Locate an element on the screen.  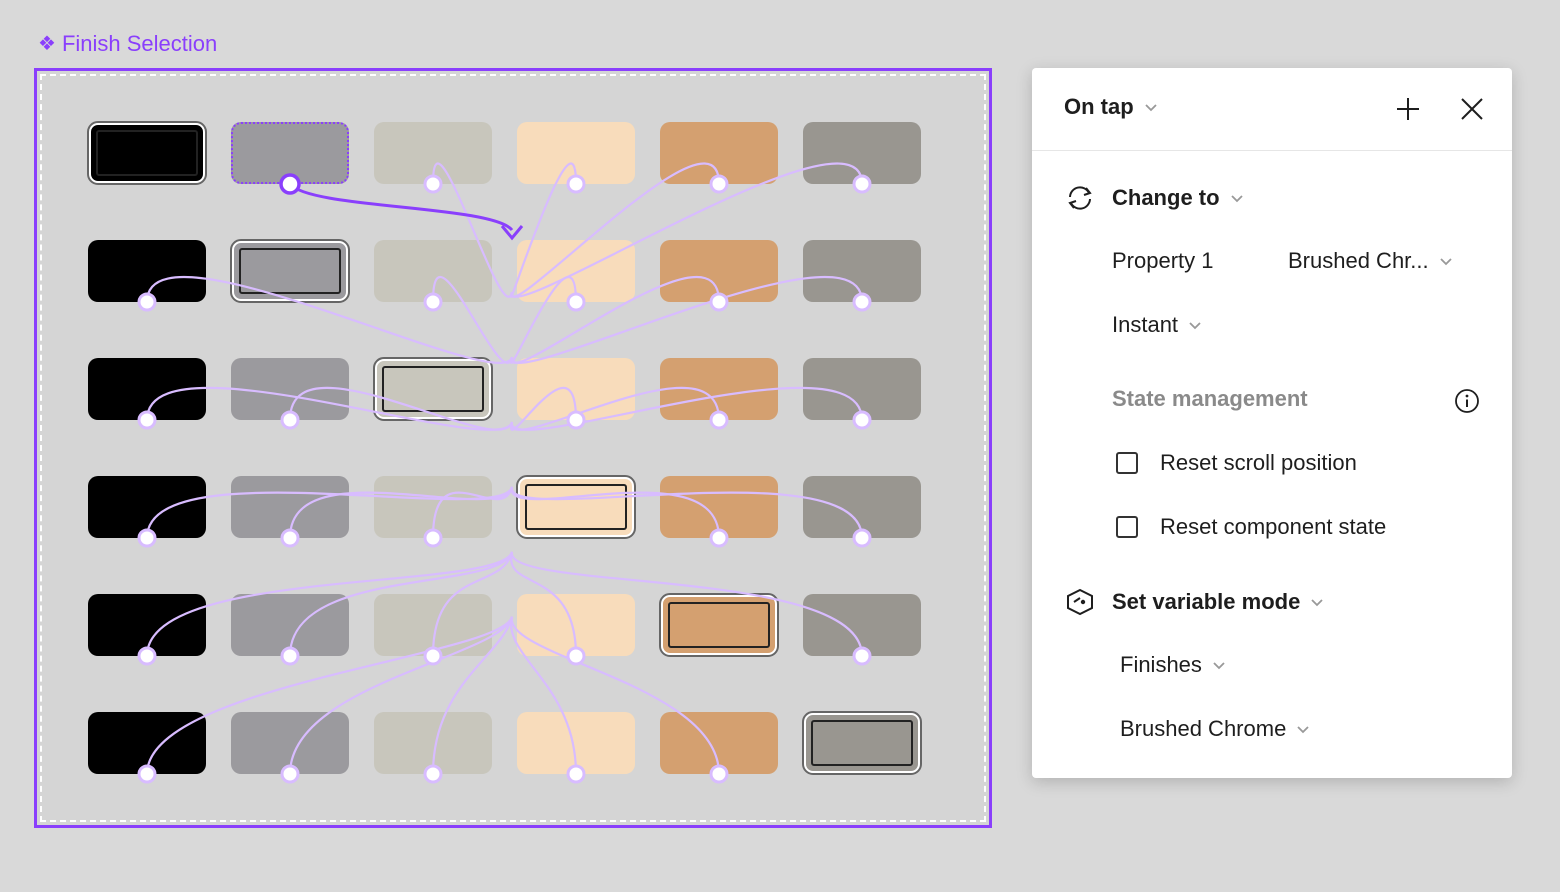
frame-label: ❖ Finish Selection is located at coordinates (127, 44).